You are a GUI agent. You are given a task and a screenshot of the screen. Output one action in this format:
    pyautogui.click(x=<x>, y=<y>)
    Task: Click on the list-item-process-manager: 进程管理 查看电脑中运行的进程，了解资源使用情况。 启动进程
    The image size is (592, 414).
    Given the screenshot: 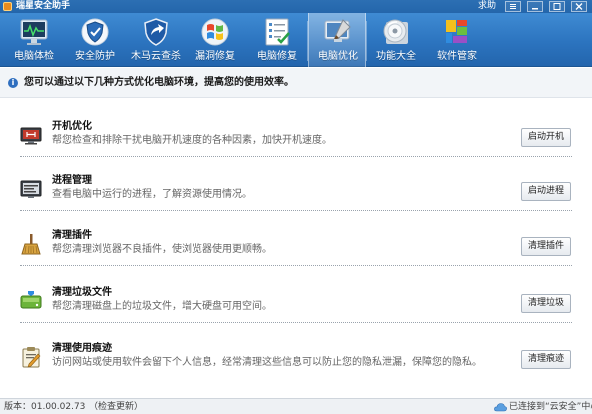 What is the action you would take?
    pyautogui.click(x=296, y=198)
    